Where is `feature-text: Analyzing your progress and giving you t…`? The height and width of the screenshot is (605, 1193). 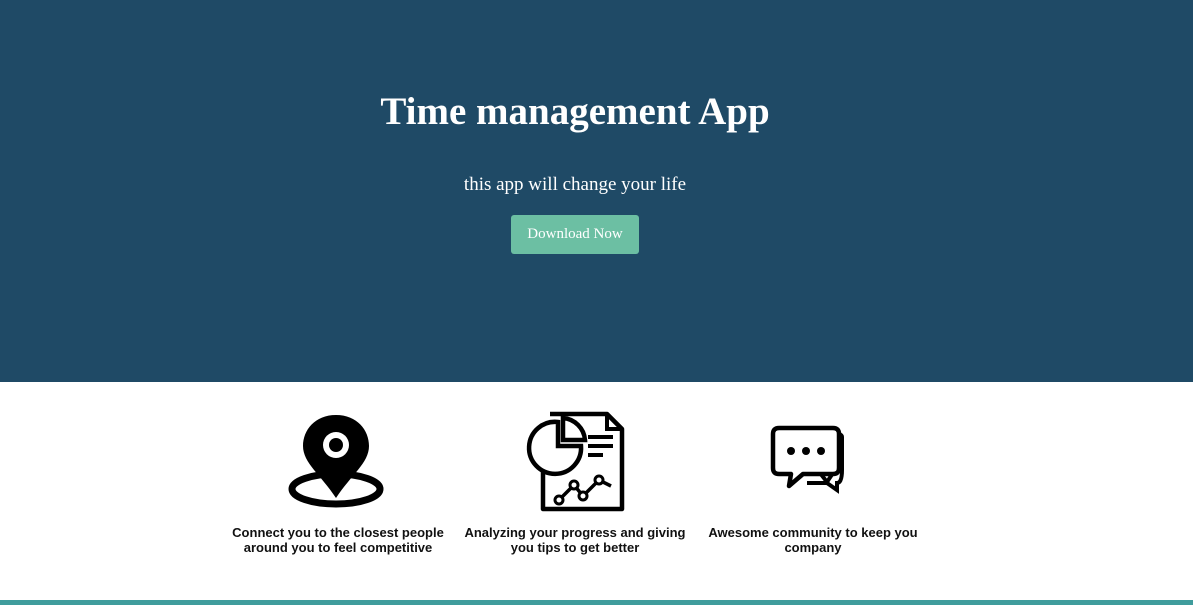
feature-text: Analyzing your progress and giving you t… is located at coordinates (575, 540).